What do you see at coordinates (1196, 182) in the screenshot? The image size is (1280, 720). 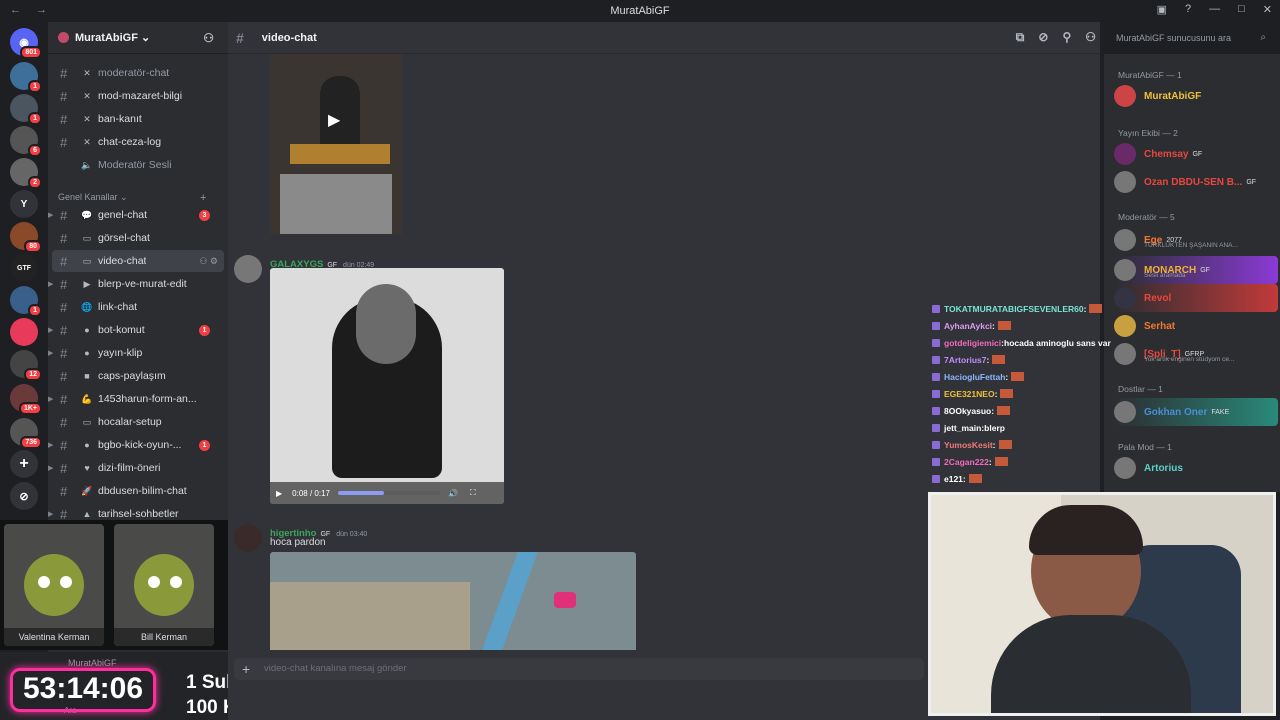 I see `member-item: Ozan DBDU-SEN B... GF` at bounding box center [1196, 182].